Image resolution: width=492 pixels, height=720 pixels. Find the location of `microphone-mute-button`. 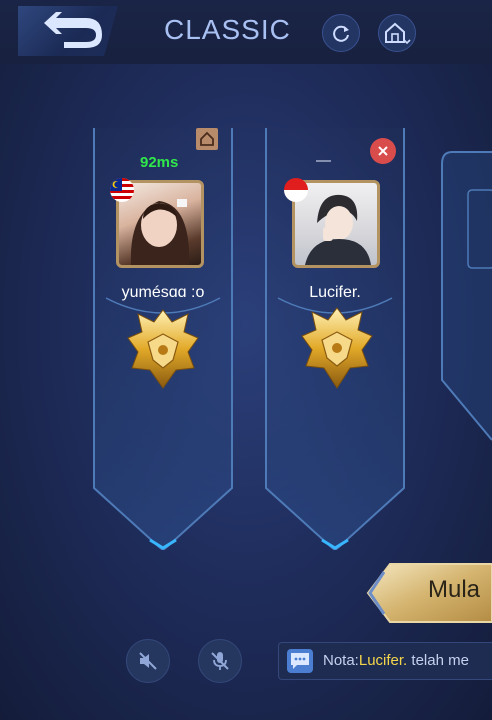

microphone-mute-button is located at coordinates (220, 661).